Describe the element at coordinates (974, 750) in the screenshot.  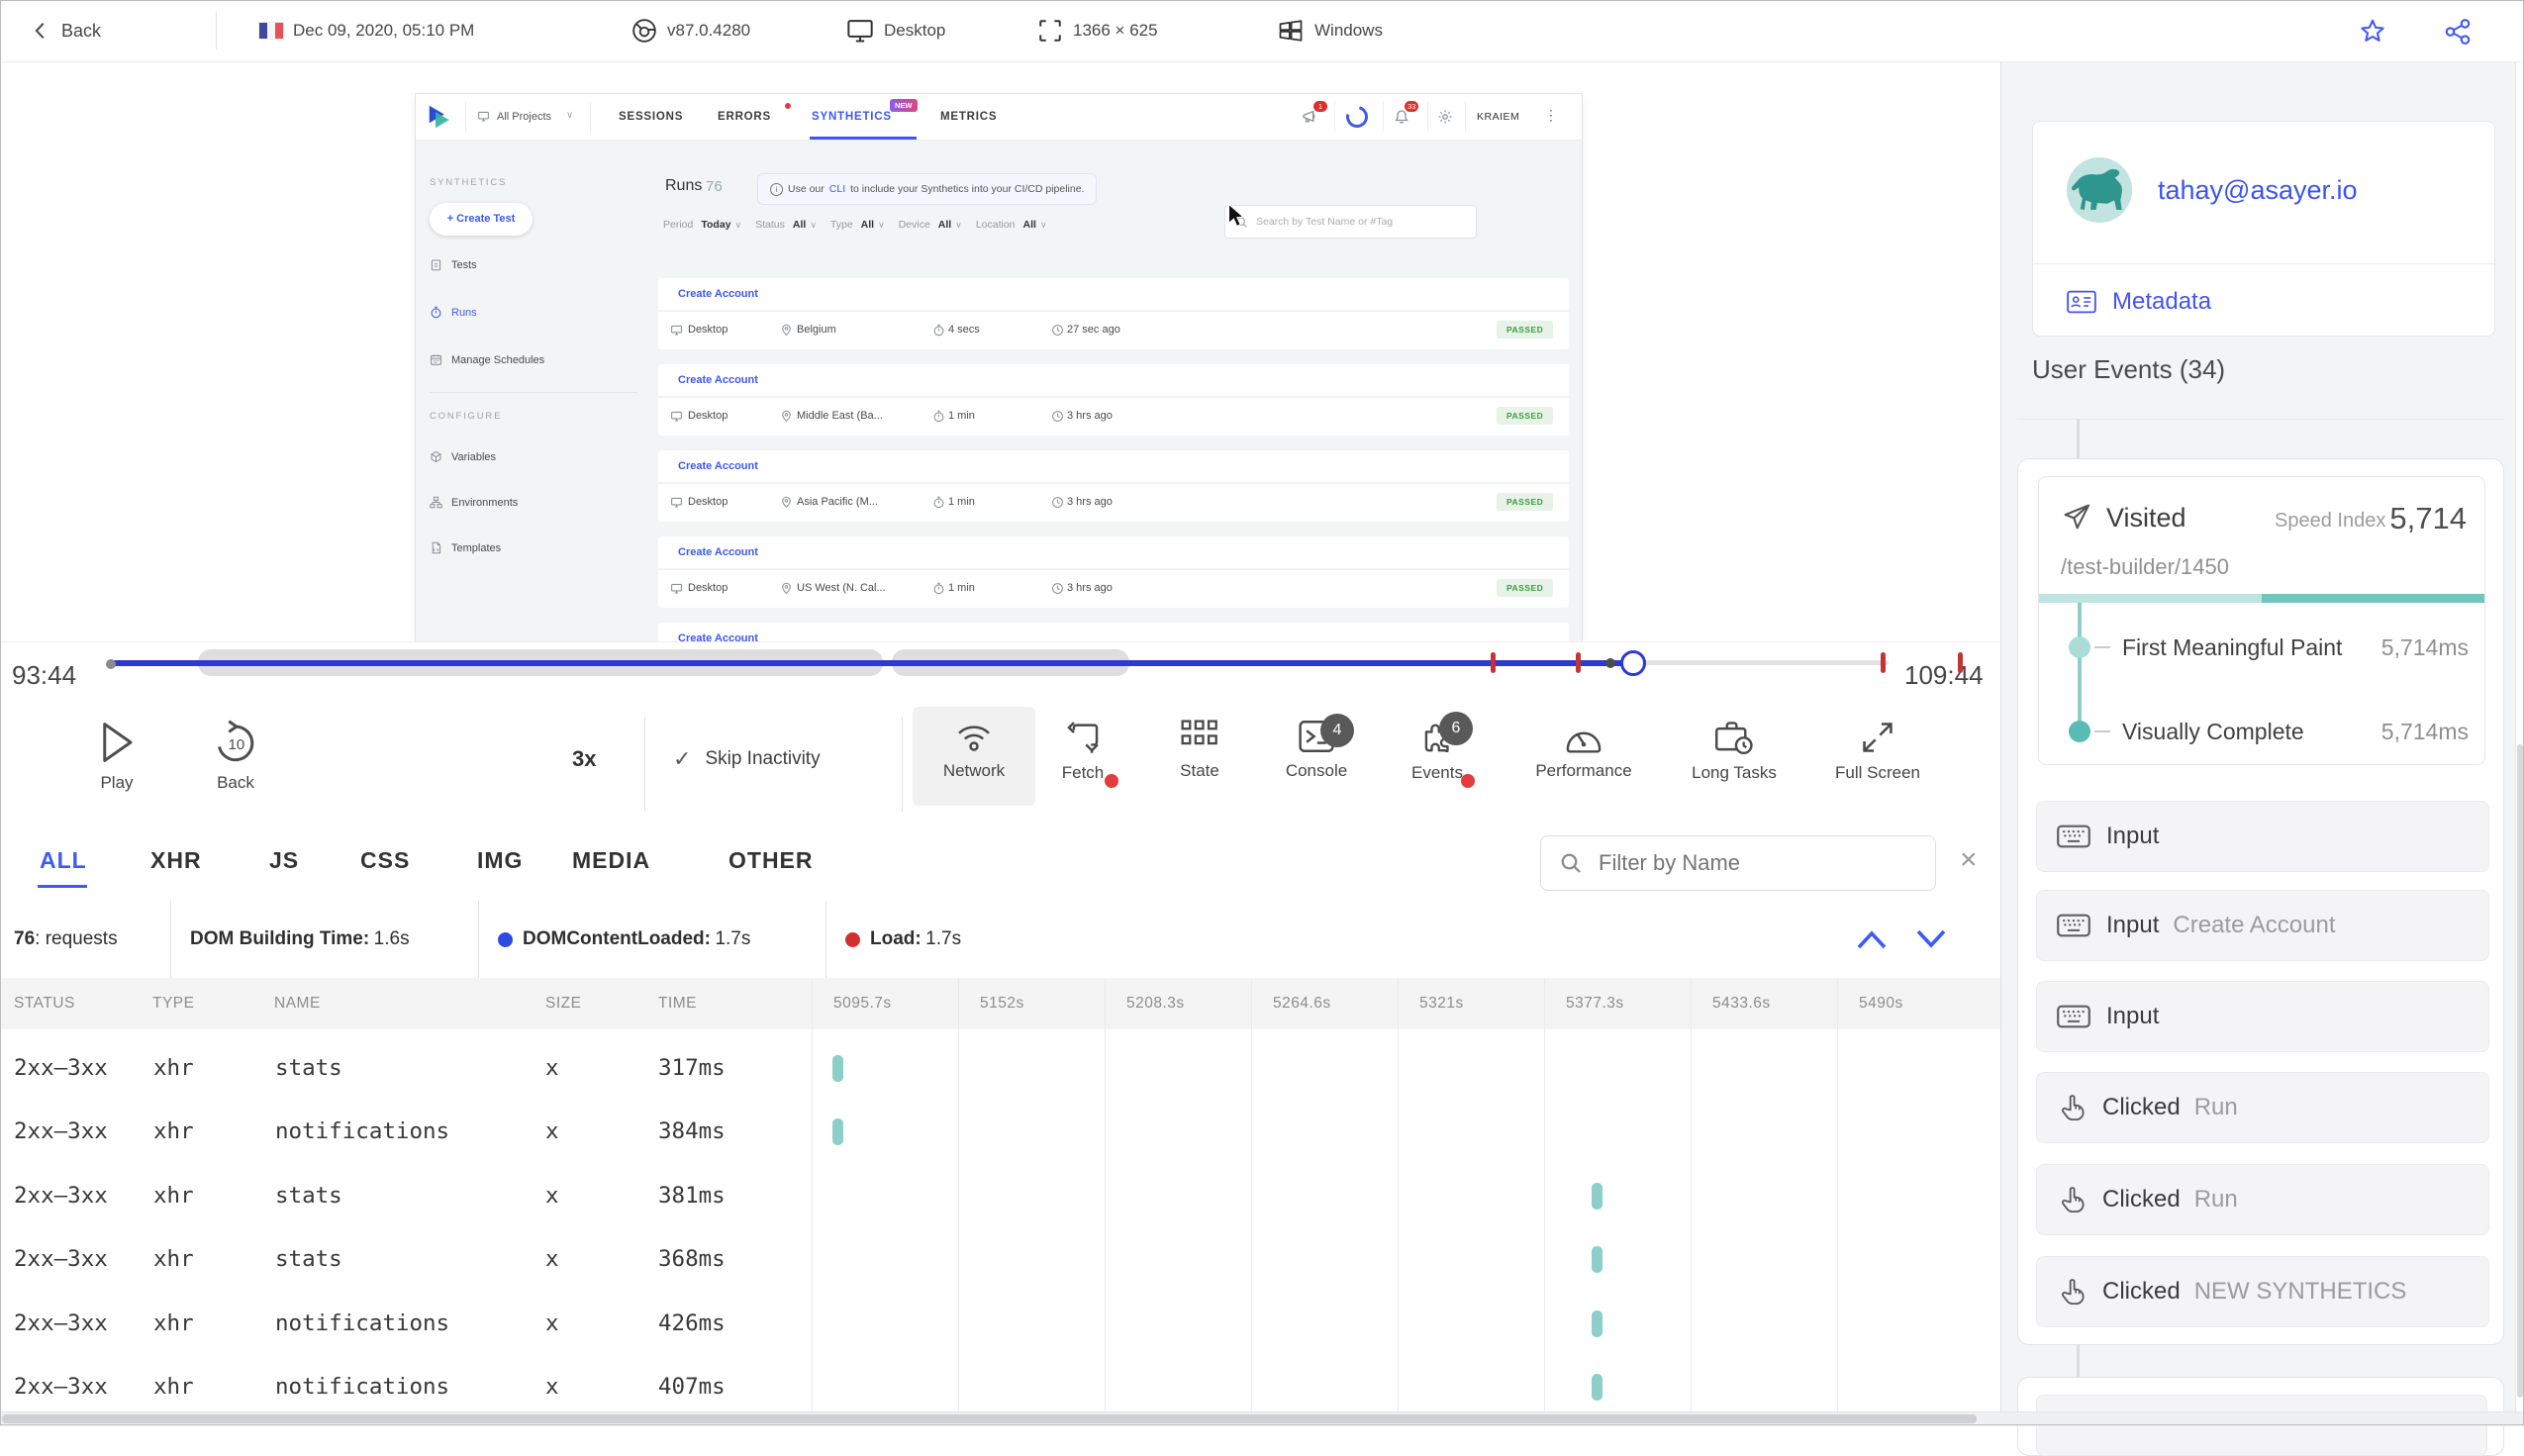
I see `network-button: Network` at that location.